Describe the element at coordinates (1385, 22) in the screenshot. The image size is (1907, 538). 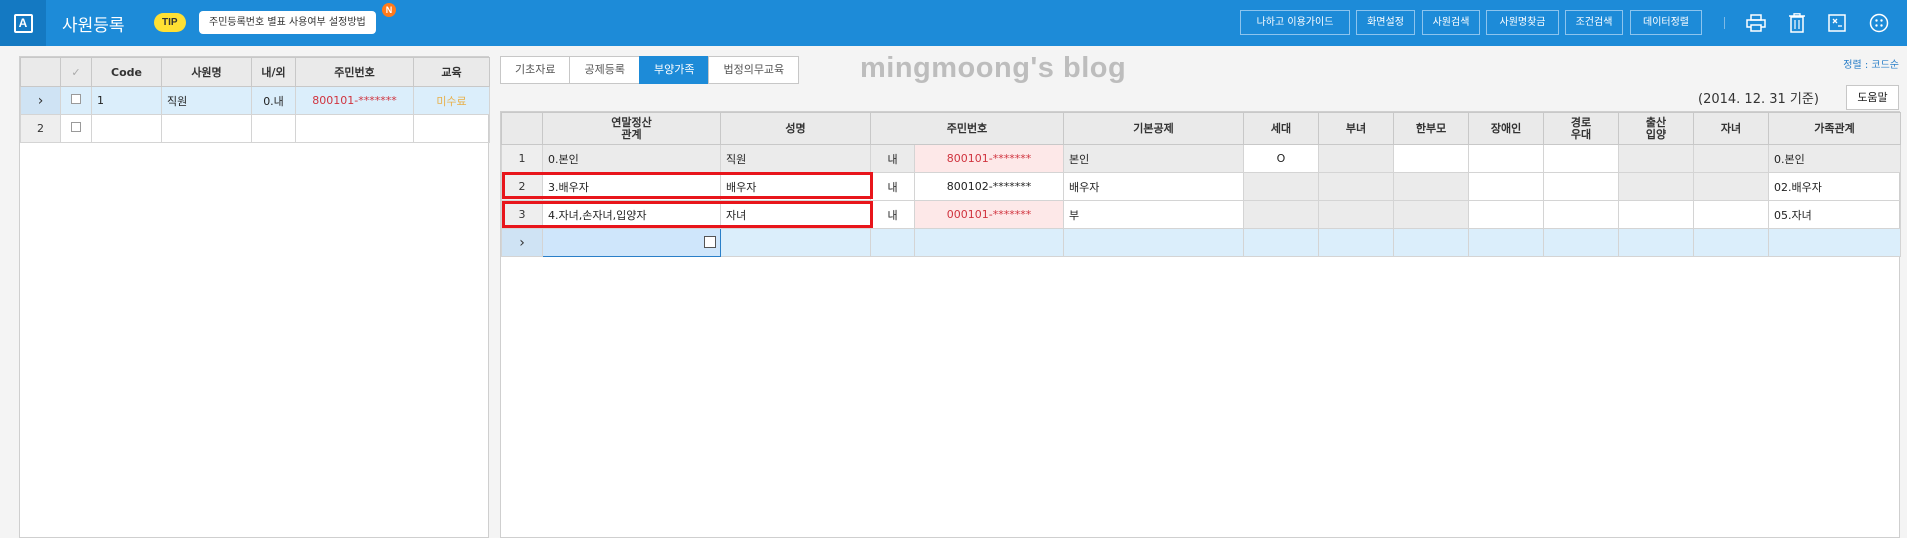
I see `screen-settings-button: 화면설정` at that location.